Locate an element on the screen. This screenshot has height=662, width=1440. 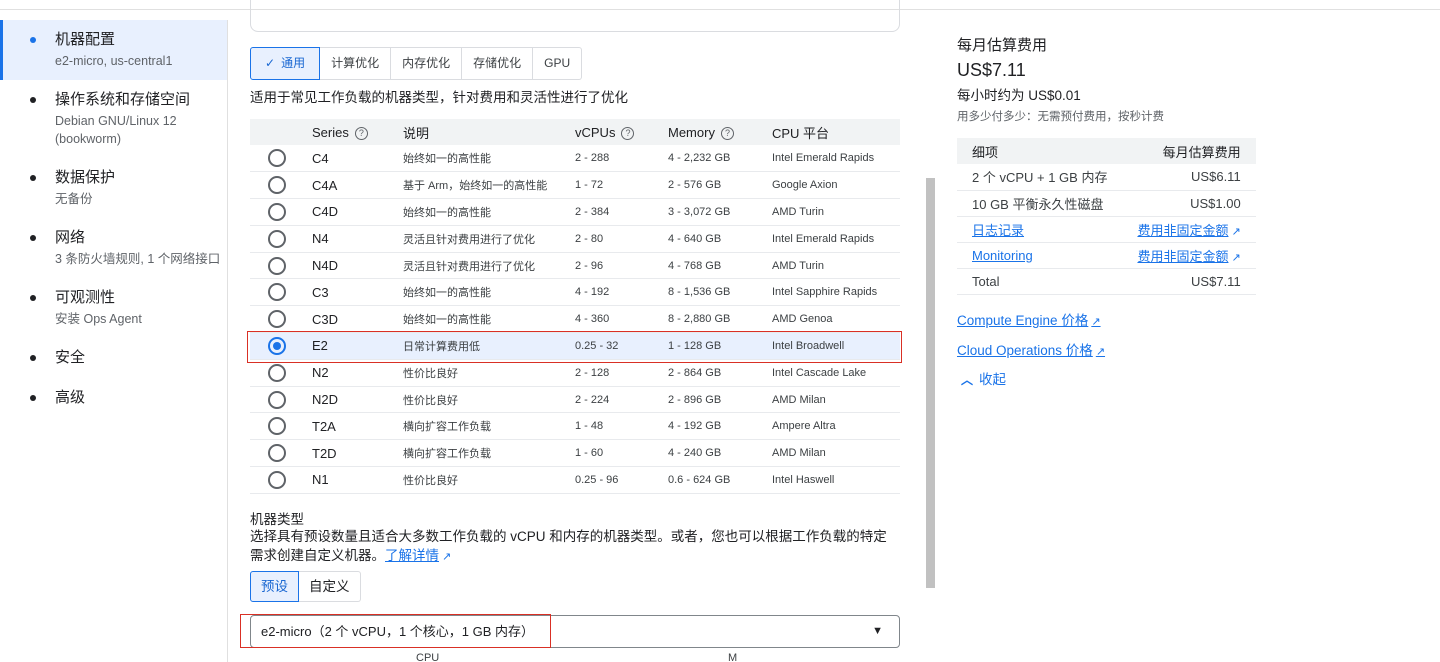
tab-label: 内存优化 is located at coordinates (426, 63).